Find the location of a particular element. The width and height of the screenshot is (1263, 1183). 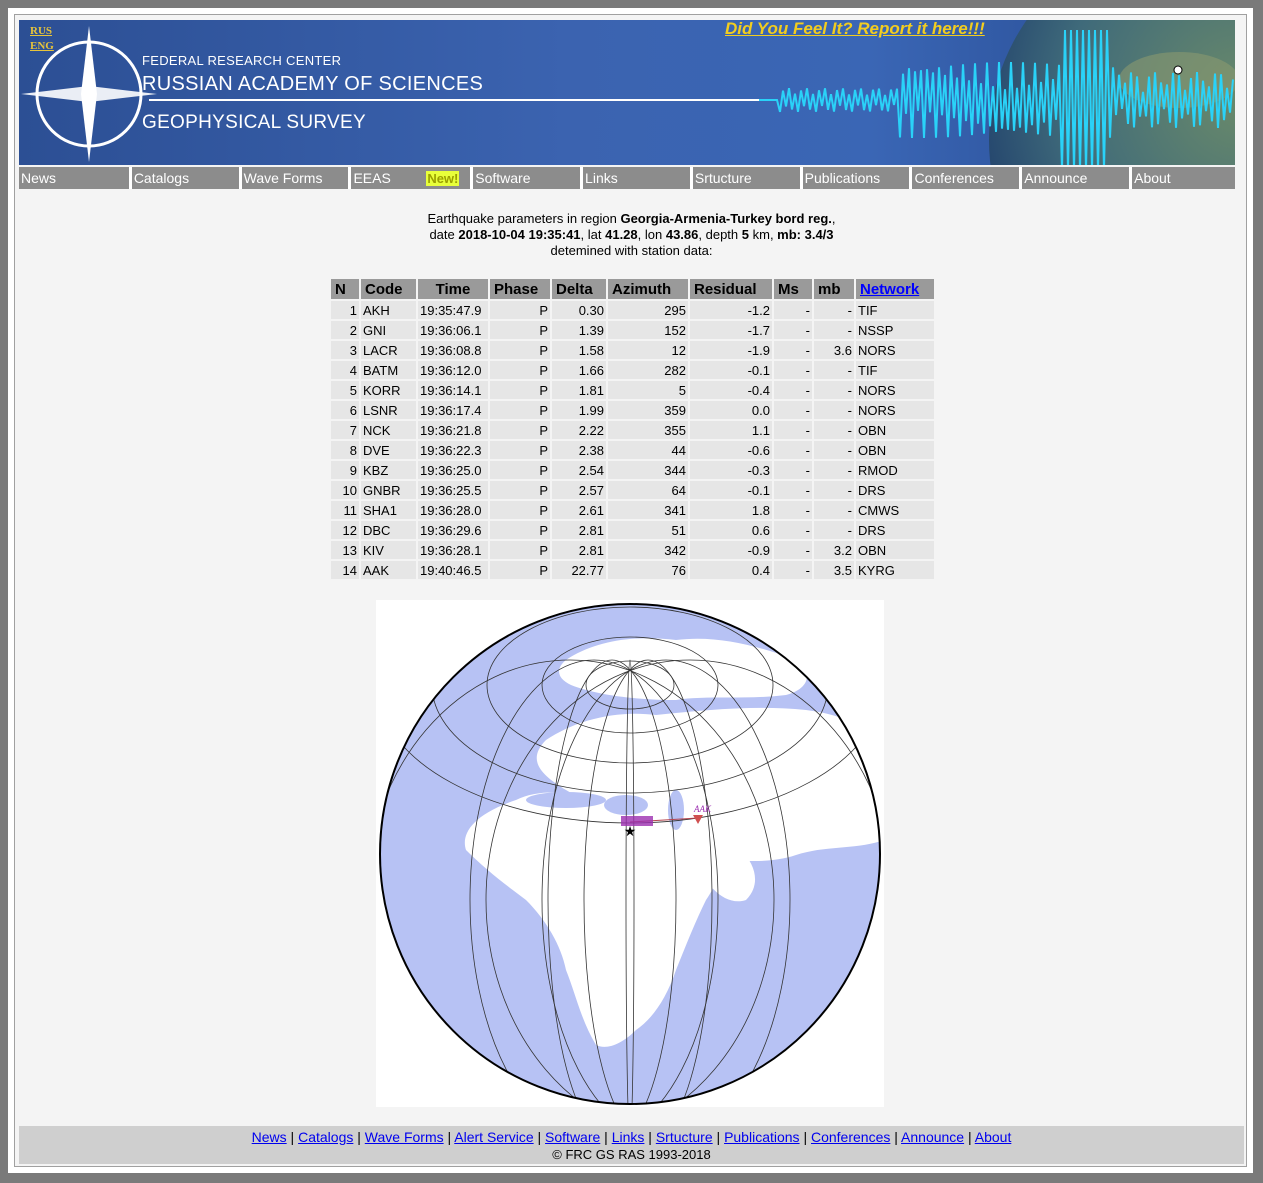

table-cell: NSSP is located at coordinates (895, 330).